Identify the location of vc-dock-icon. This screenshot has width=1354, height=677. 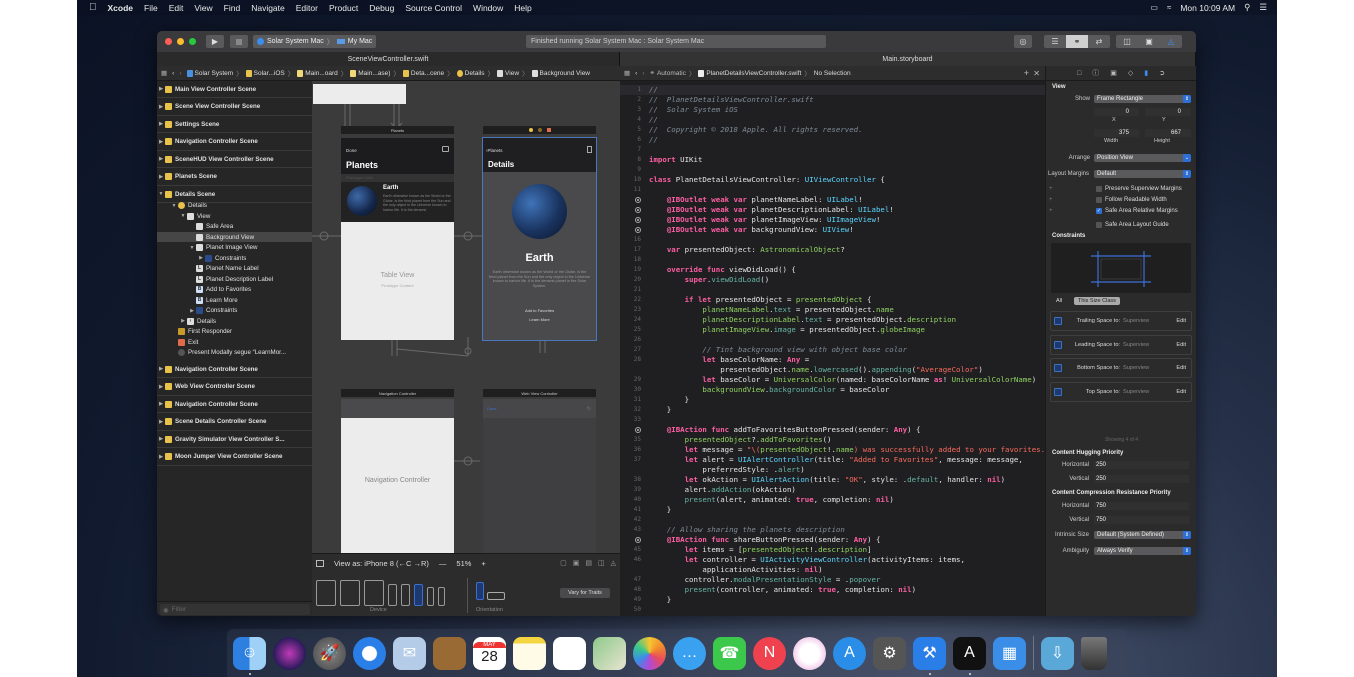
(530, 130).